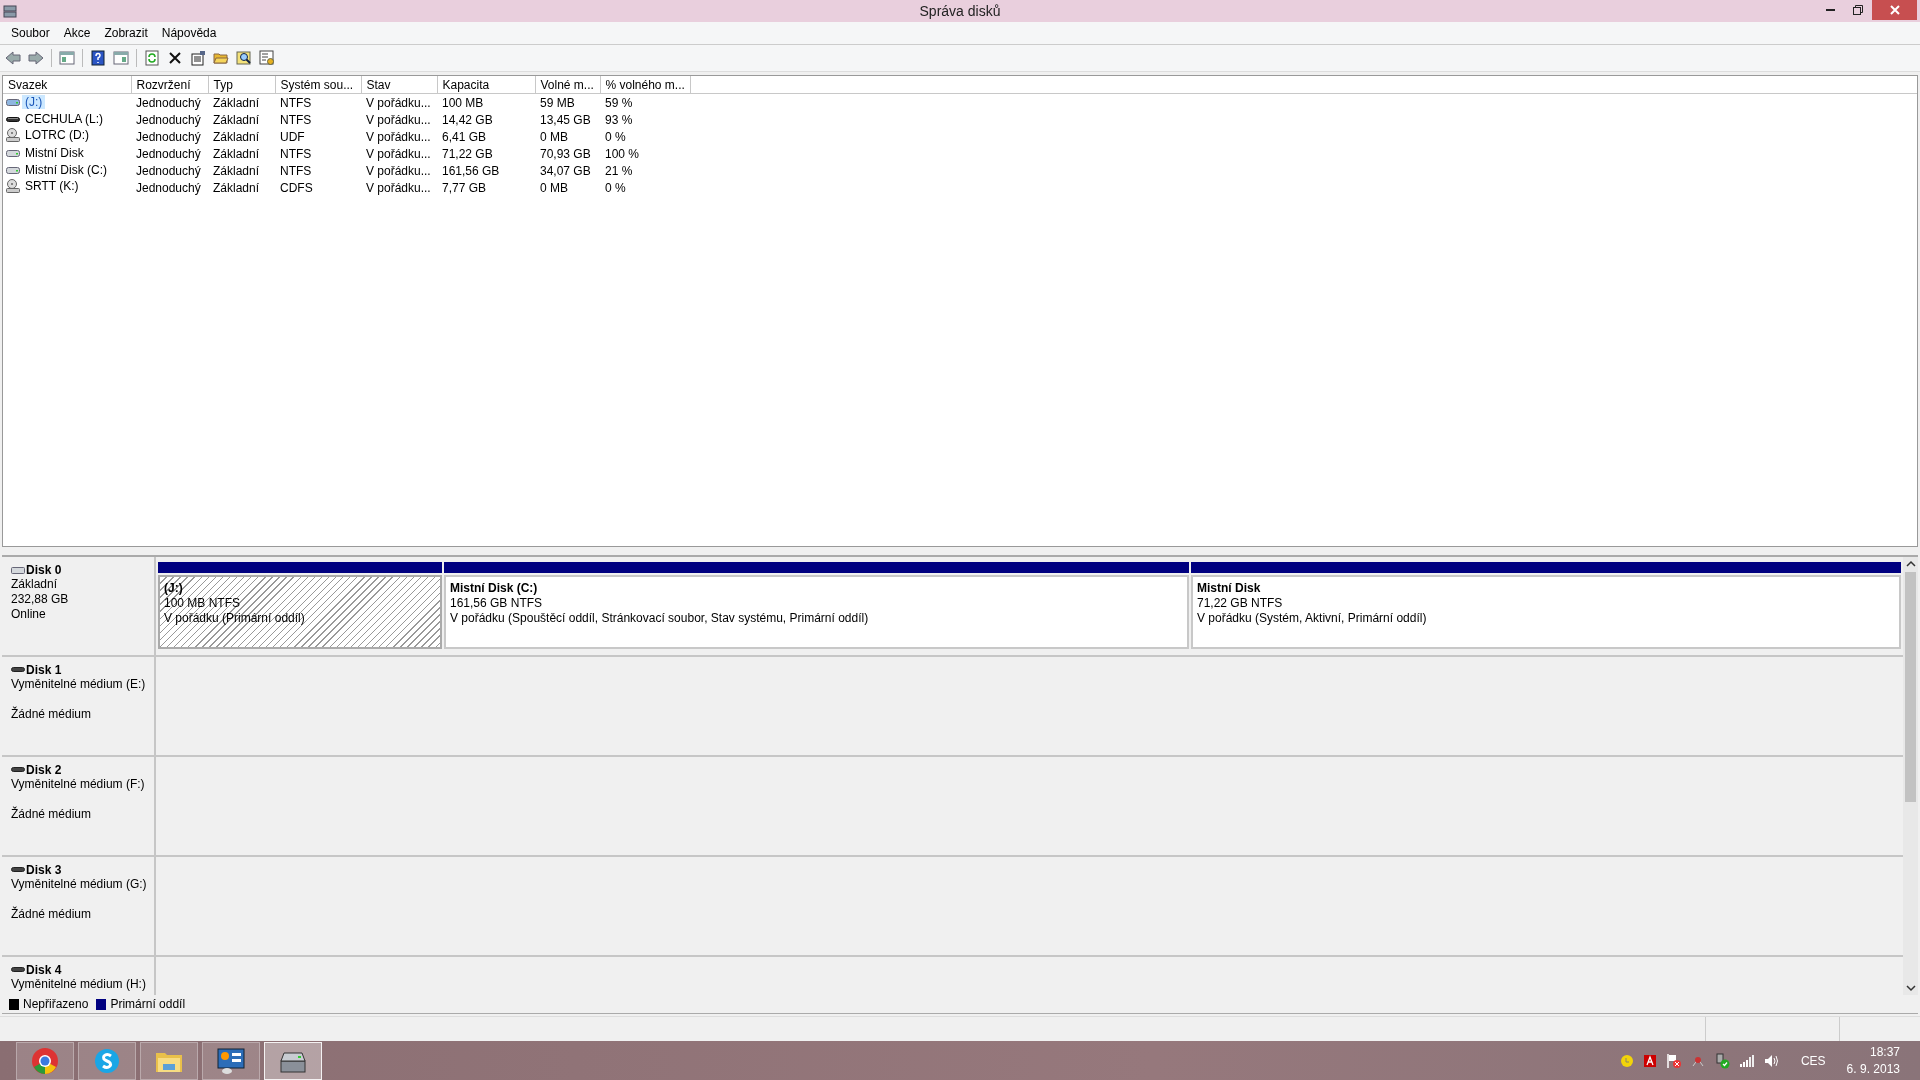  Describe the element at coordinates (44, 670) in the screenshot. I see `disk-name: Disk 1` at that location.